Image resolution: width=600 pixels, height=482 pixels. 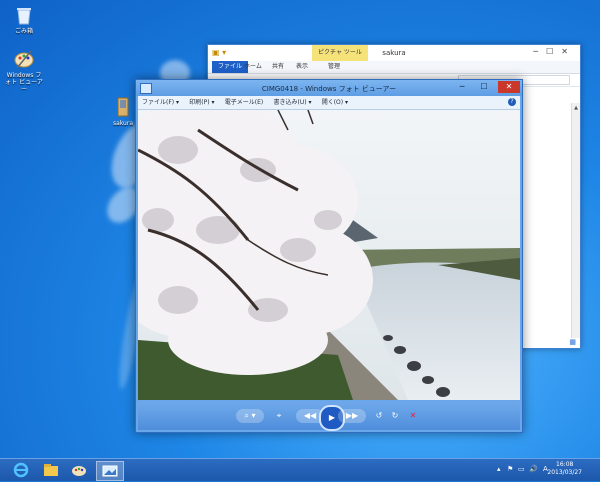 What do you see at coordinates (160, 102) in the screenshot?
I see `menu-file: ファイル(F) ▾` at bounding box center [160, 102].